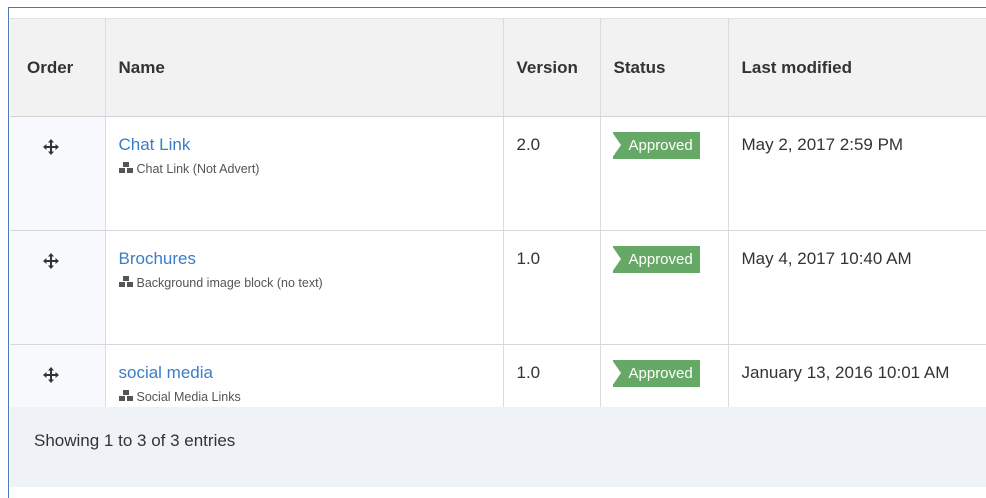 This screenshot has width=986, height=498. What do you see at coordinates (552, 67) in the screenshot?
I see `column-header-version: Version` at bounding box center [552, 67].